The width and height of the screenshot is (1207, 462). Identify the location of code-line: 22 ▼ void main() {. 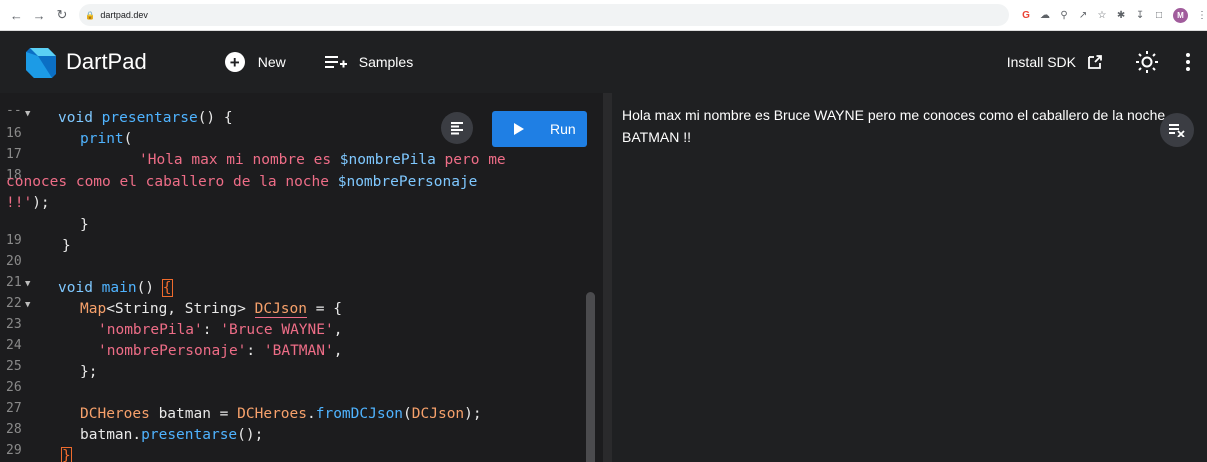
(89, 295).